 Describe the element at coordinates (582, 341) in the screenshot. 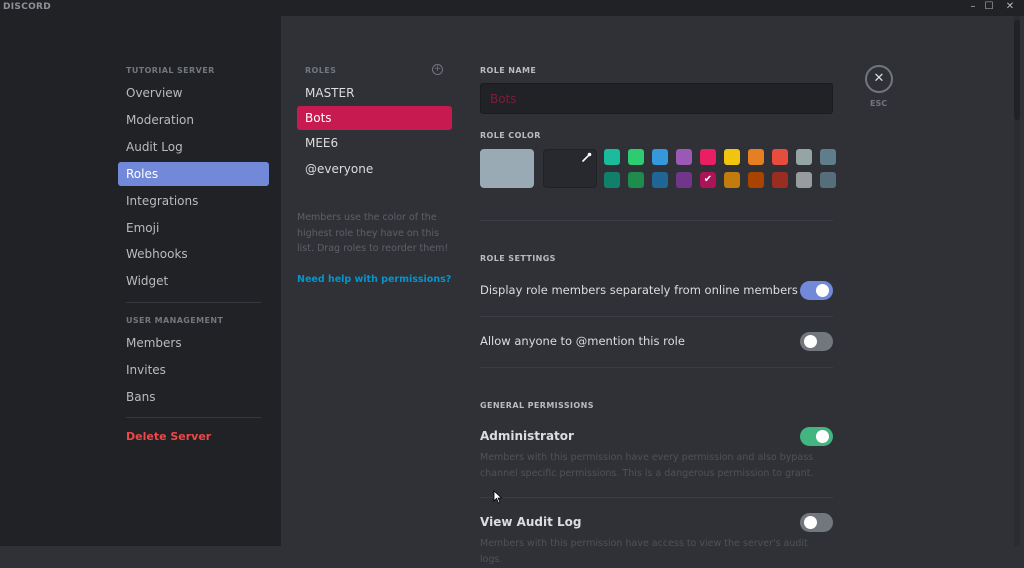

I see `allow-mention-label: Allow anyone to @mention this role` at that location.